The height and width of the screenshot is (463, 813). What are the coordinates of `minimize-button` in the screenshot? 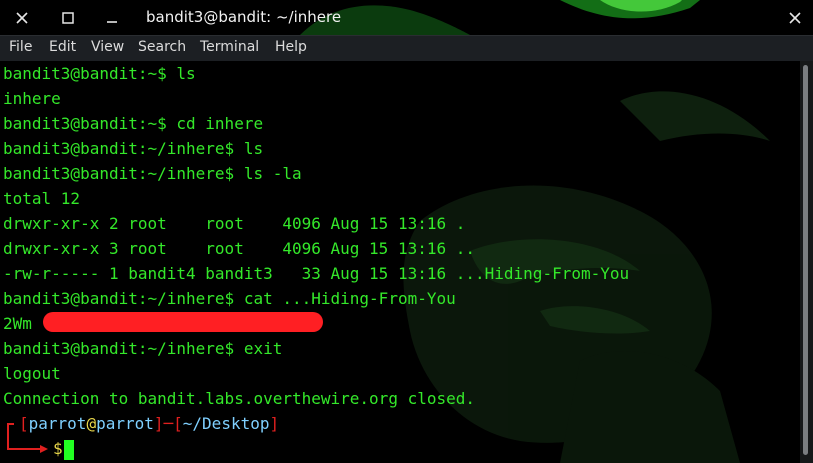 It's located at (112, 18).